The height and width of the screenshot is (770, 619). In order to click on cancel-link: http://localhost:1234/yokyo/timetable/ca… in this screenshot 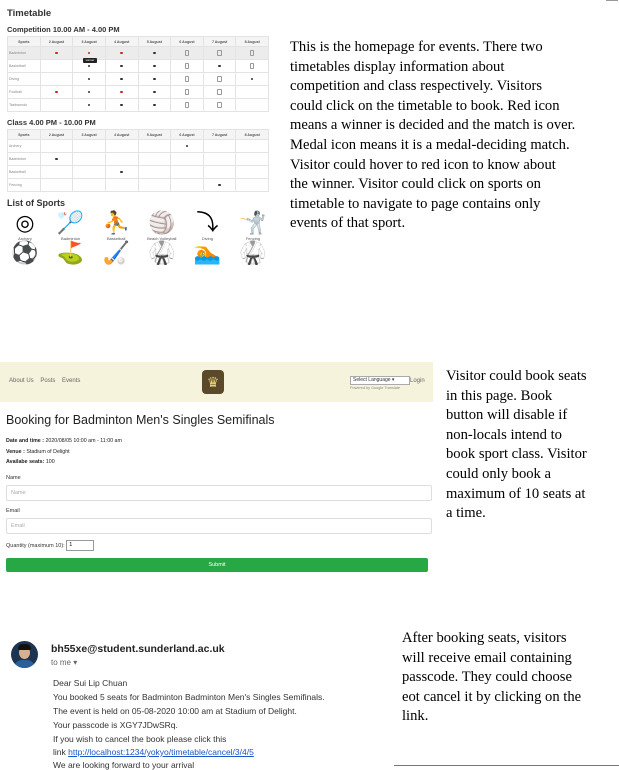, I will do `click(161, 752)`.